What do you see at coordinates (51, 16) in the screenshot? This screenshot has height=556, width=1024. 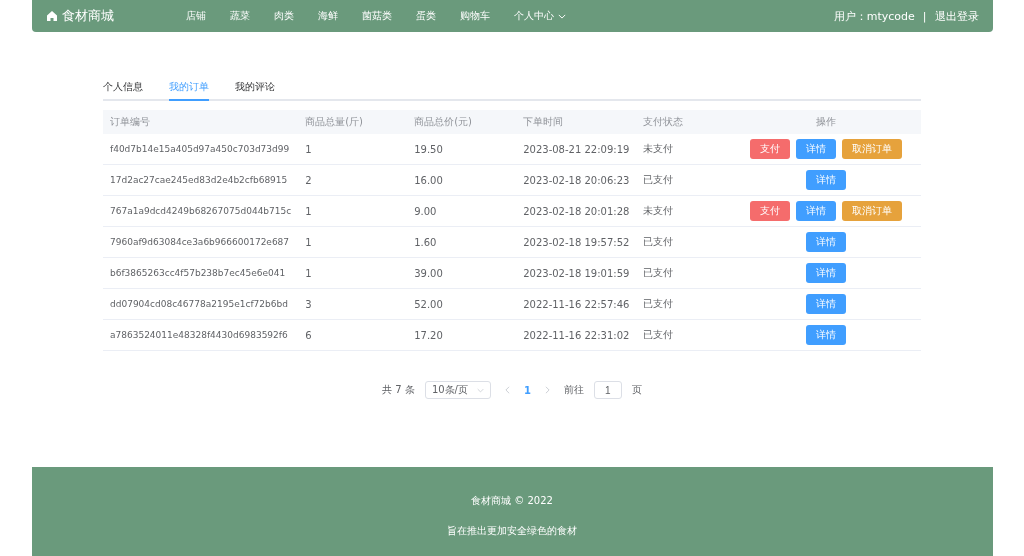 I see `home-icon` at bounding box center [51, 16].